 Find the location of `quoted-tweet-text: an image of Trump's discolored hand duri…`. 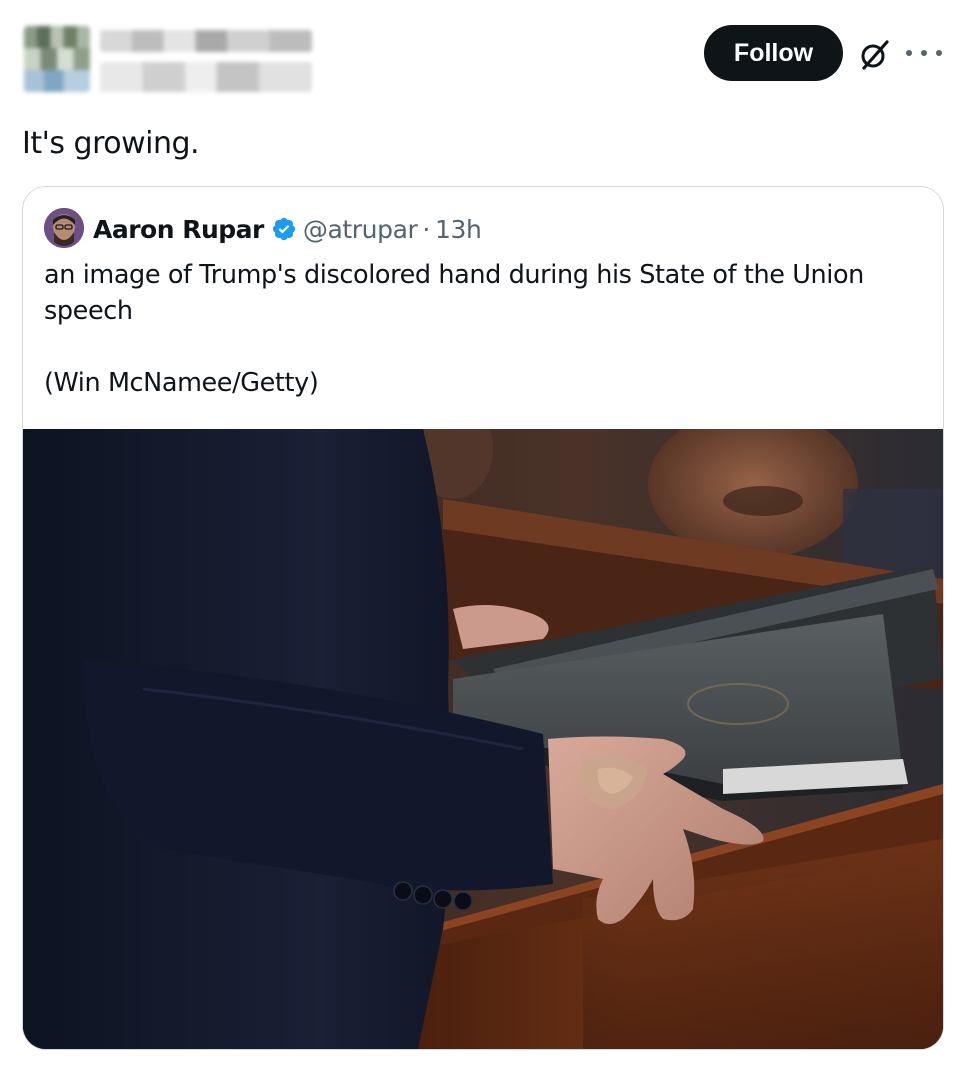

quoted-tweet-text: an image of Trump's discolored hand duri… is located at coordinates (484, 329).